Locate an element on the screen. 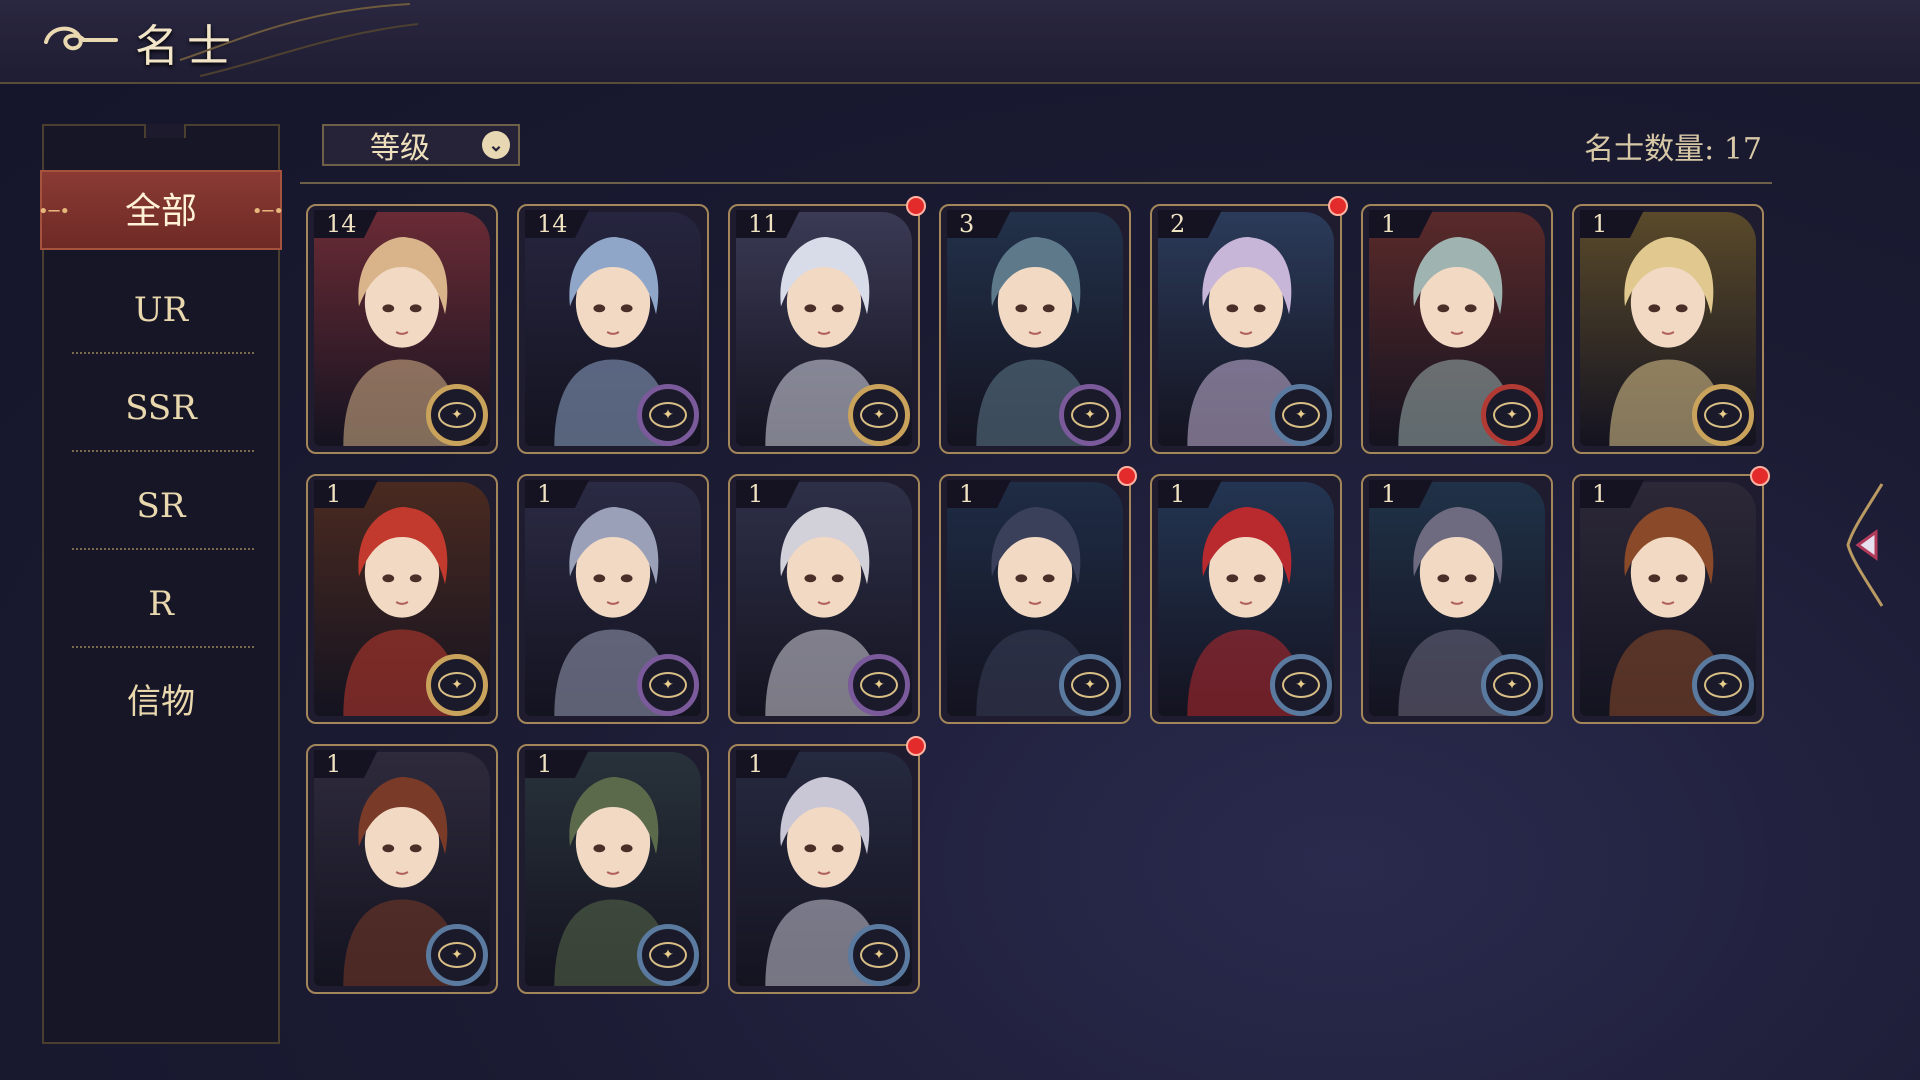 This screenshot has height=1080, width=1920. header-cloud-decoration is located at coordinates (299, 40).